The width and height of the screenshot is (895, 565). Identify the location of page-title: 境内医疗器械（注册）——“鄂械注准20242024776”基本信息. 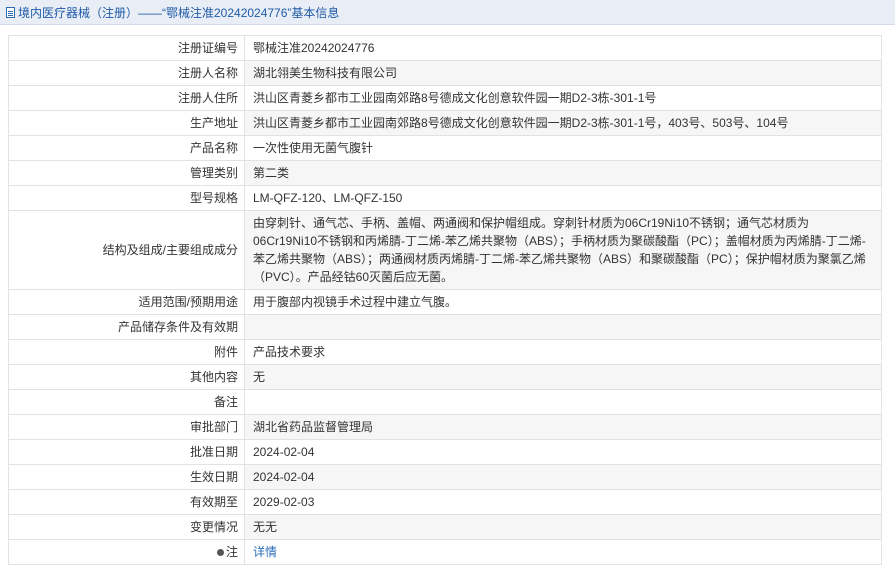
(179, 12).